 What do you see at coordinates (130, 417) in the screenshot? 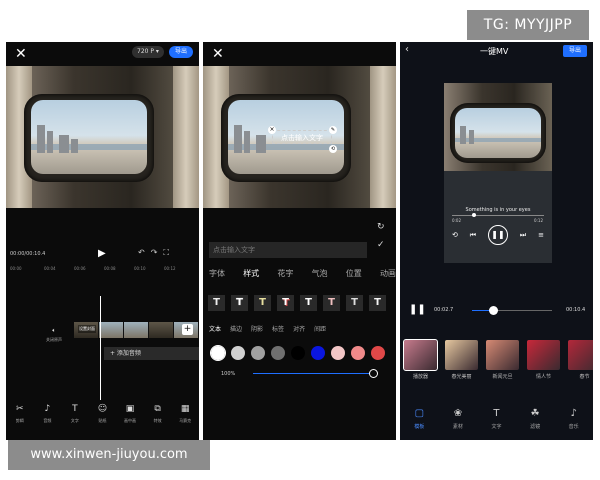
I see `tool-pip: ▣ 画中画` at bounding box center [130, 417].